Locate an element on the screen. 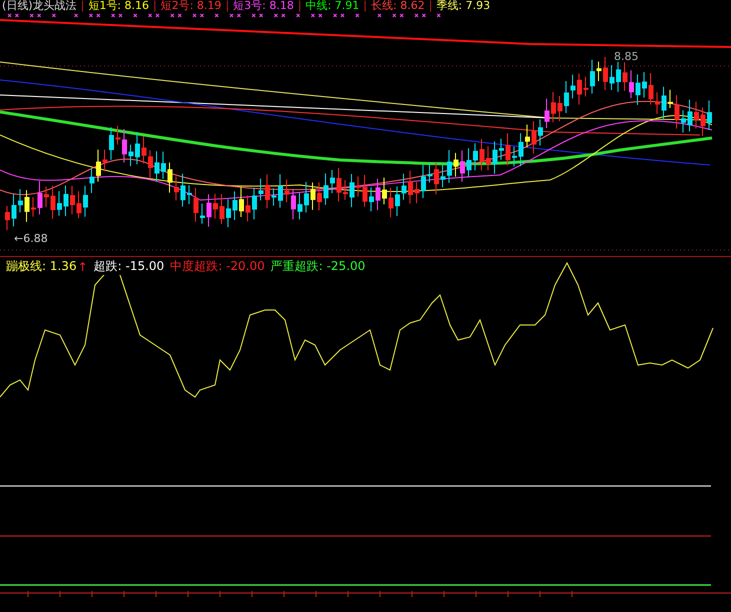 The image size is (731, 612). indicator-value: 中度超跌: -20.00 is located at coordinates (217, 266).